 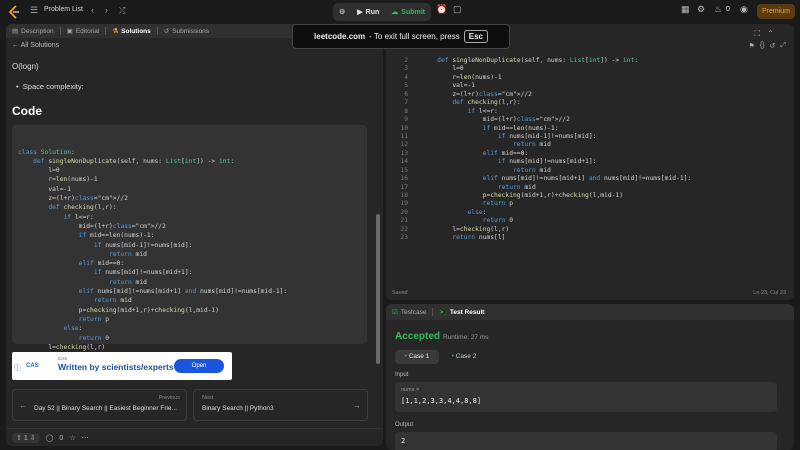 What do you see at coordinates (143, 245) in the screenshot?
I see `code-line: if nums[mid-1]!=nums[mid]:` at bounding box center [143, 245].